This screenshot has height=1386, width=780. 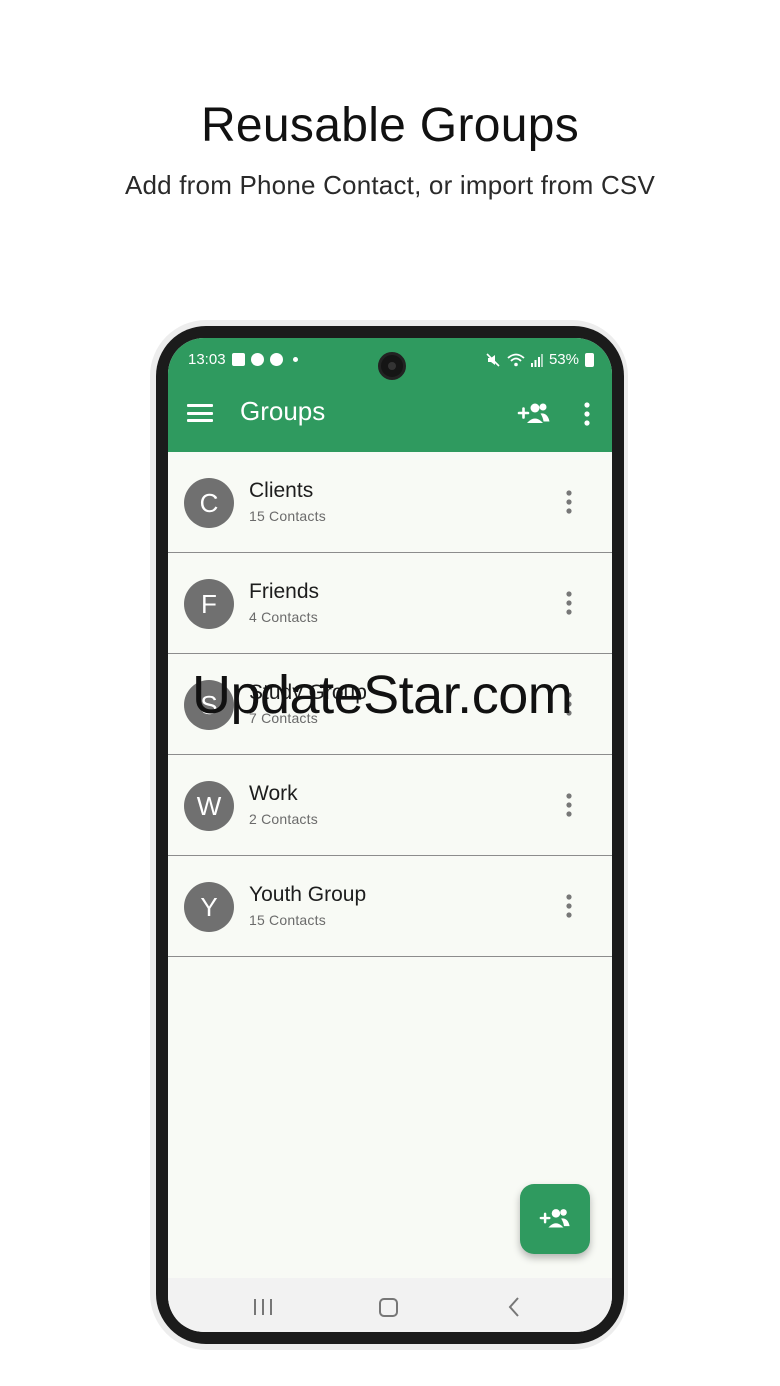 I want to click on group-name: Work, so click(x=273, y=793).